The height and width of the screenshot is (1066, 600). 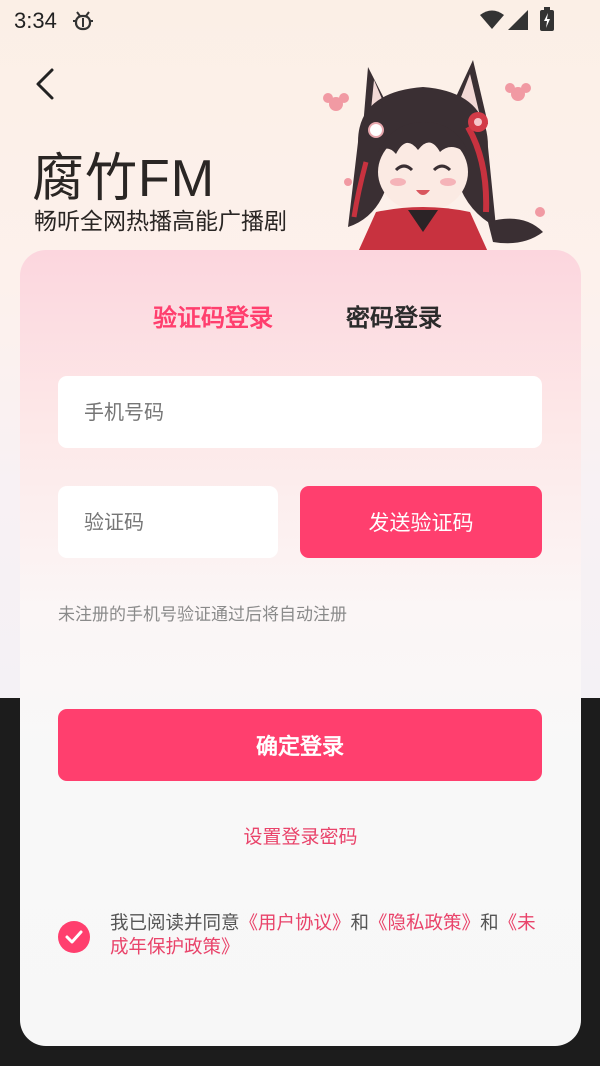 I want to click on agreement-checkbox, so click(x=74, y=937).